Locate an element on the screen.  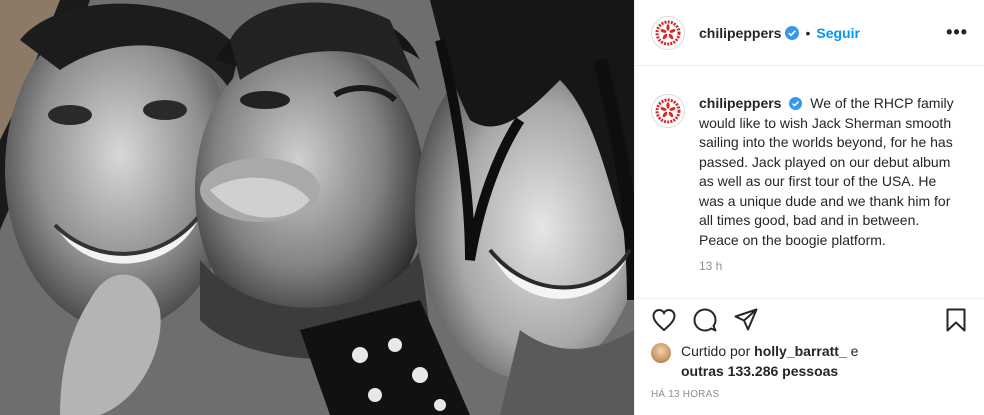
heart-icon is located at coordinates (664, 322).